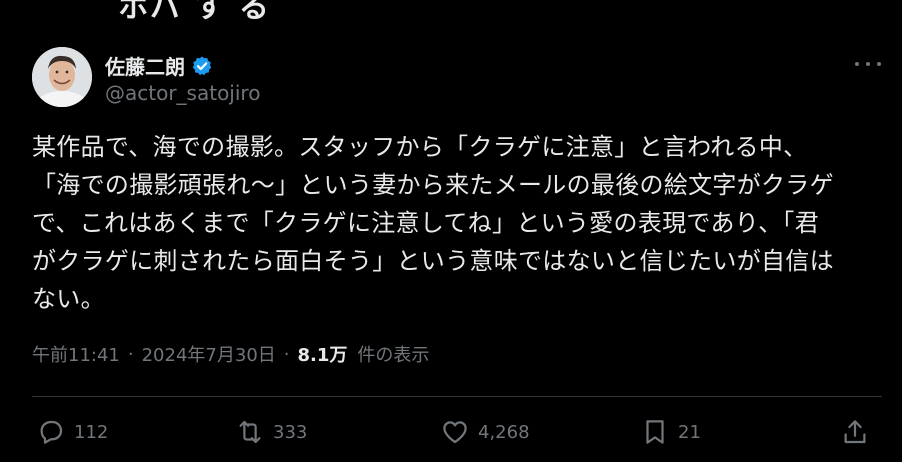  I want to click on verified-badge-icon, so click(202, 66).